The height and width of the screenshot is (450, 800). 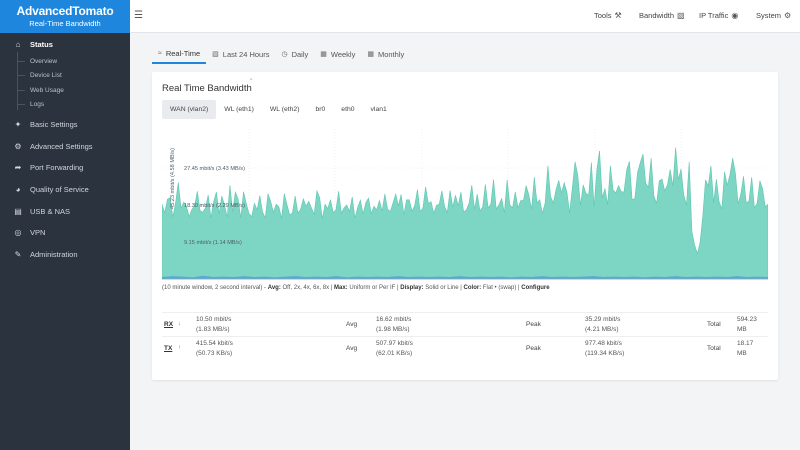 I want to click on tab-label: Last 24 Hours, so click(x=246, y=54).